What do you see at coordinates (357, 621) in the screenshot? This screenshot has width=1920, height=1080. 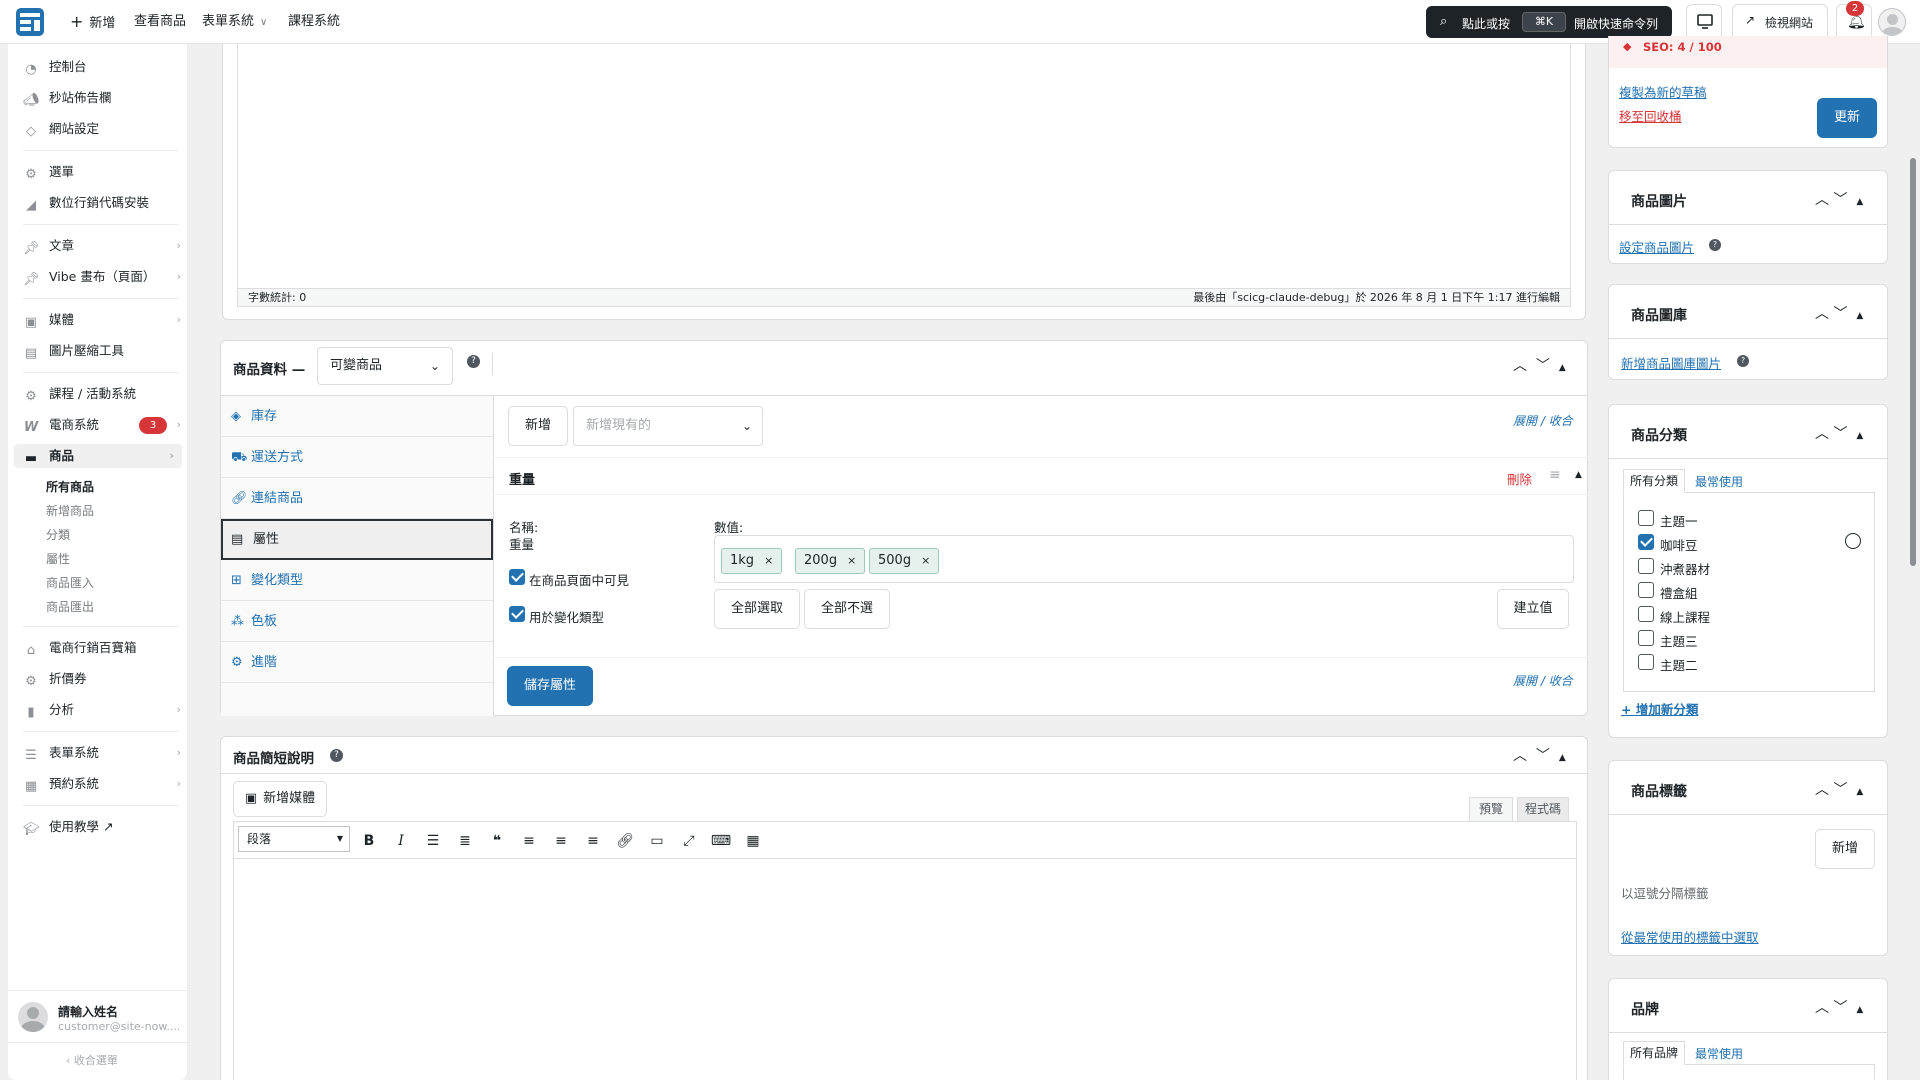 I see `tab-swatches: ⁂ 色板` at bounding box center [357, 621].